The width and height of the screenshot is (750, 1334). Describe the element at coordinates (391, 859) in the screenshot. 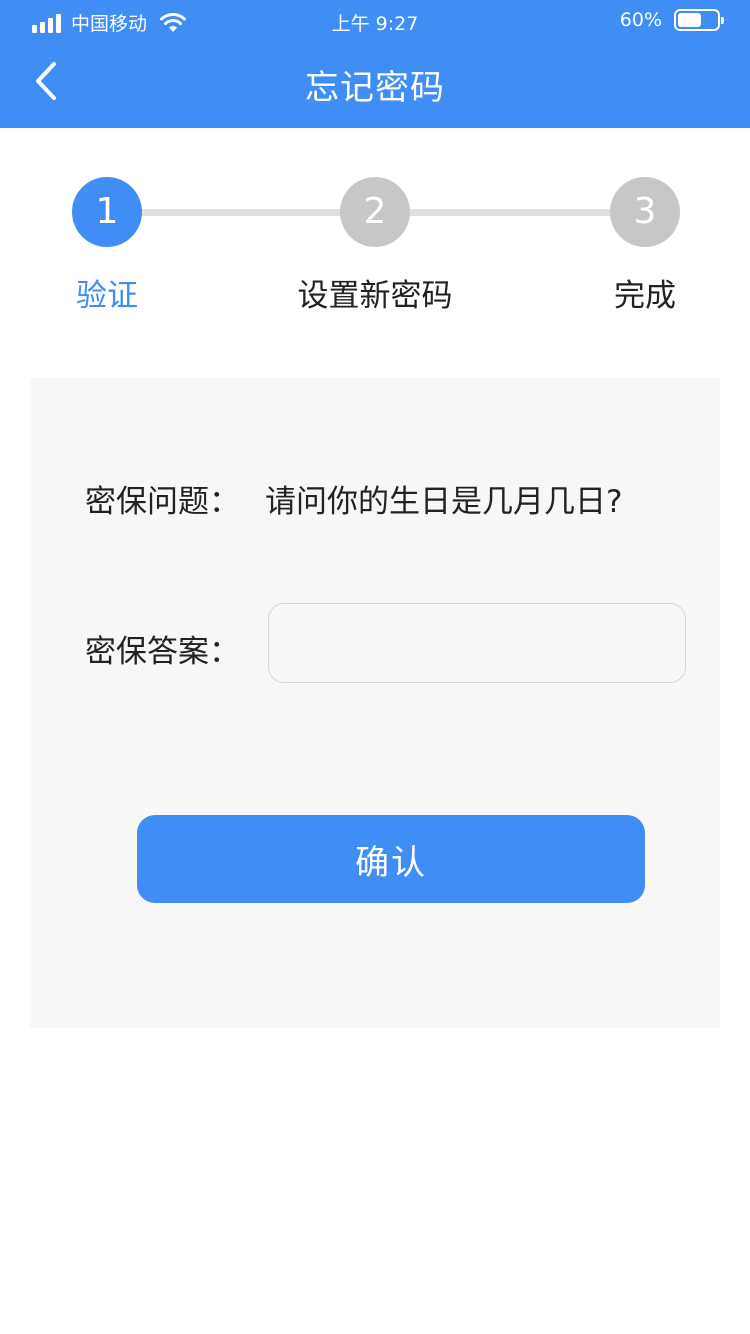

I see `confirm-button: 确认` at that location.